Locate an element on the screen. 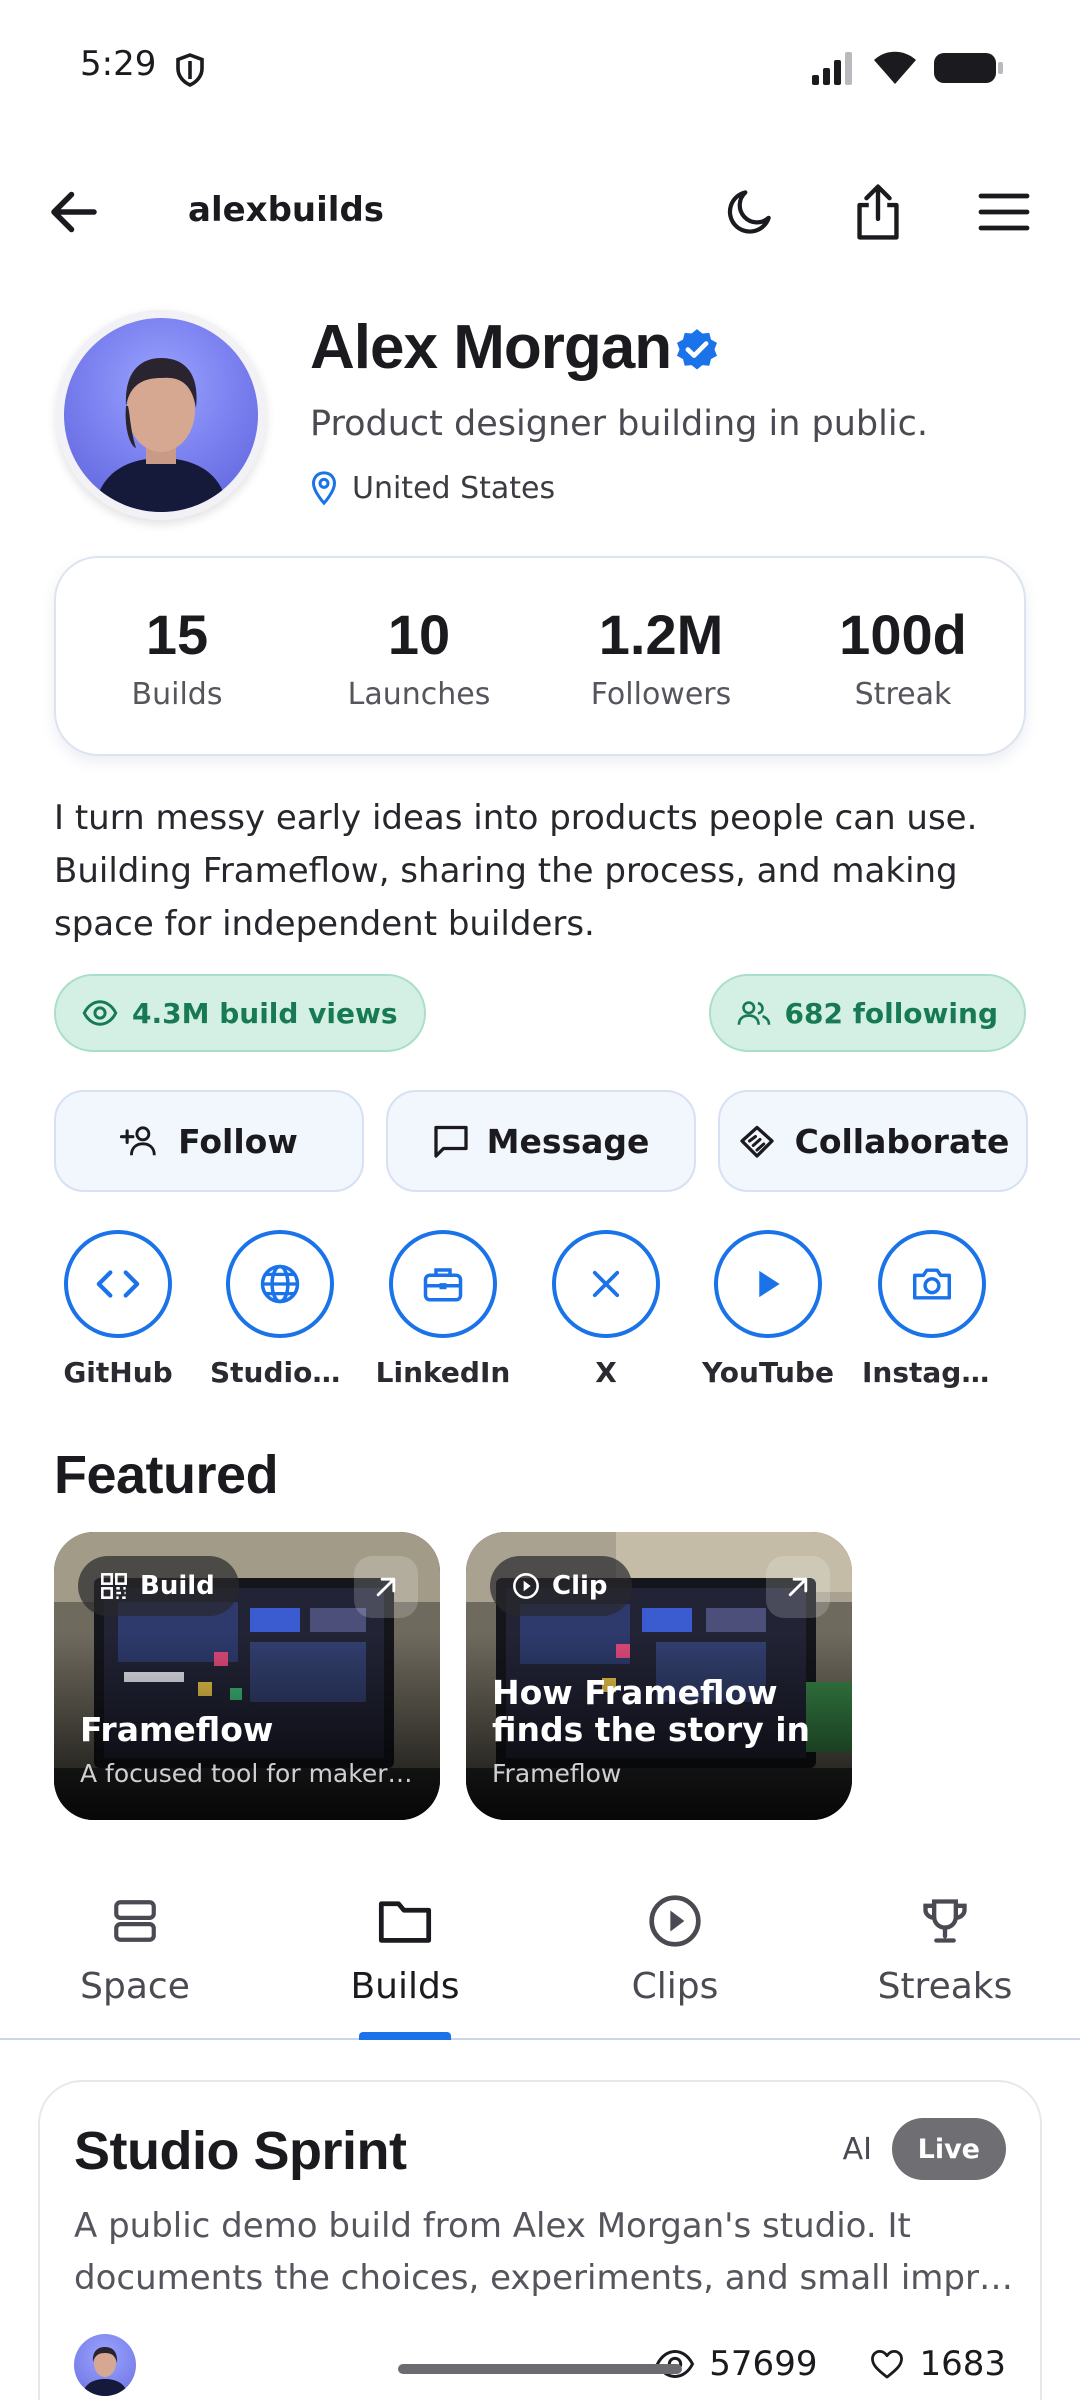 Image resolution: width=1080 pixels, height=2400 pixels. home-indicator is located at coordinates (540, 2369).